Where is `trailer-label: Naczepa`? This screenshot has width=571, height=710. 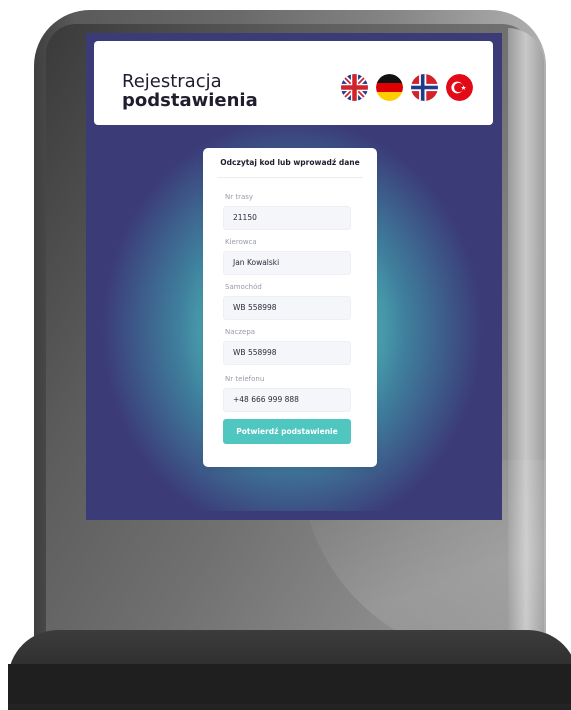
trailer-label: Naczepa is located at coordinates (240, 332).